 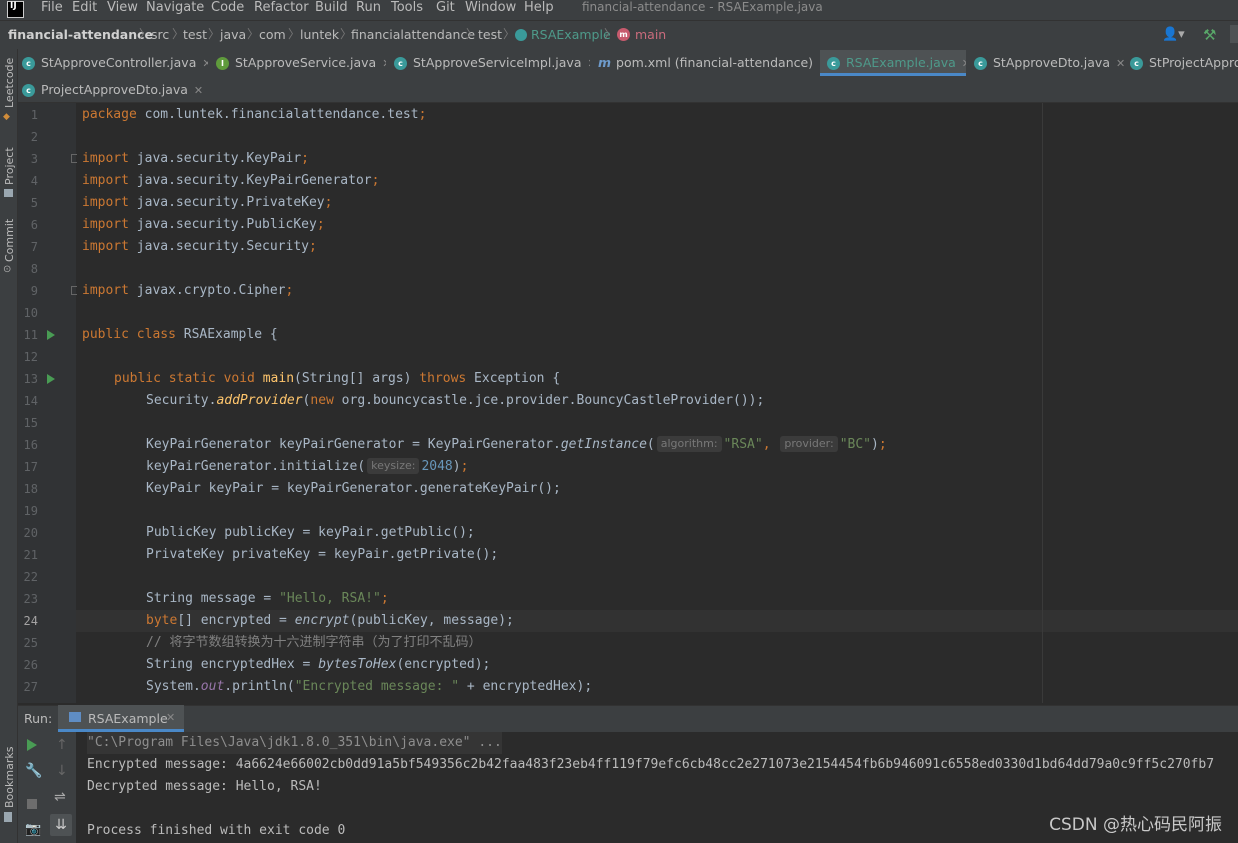 I want to click on tool-project: Project, so click(x=9, y=166).